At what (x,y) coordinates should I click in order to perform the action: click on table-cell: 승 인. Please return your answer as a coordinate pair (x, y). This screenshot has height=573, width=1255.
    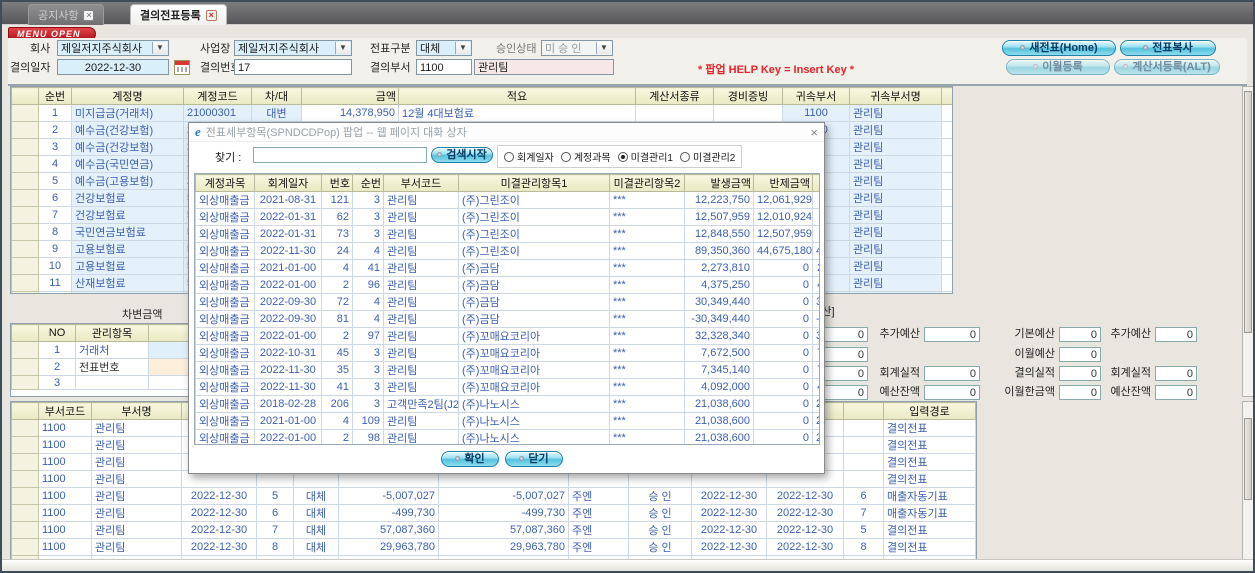
    Looking at the image, I should click on (660, 513).